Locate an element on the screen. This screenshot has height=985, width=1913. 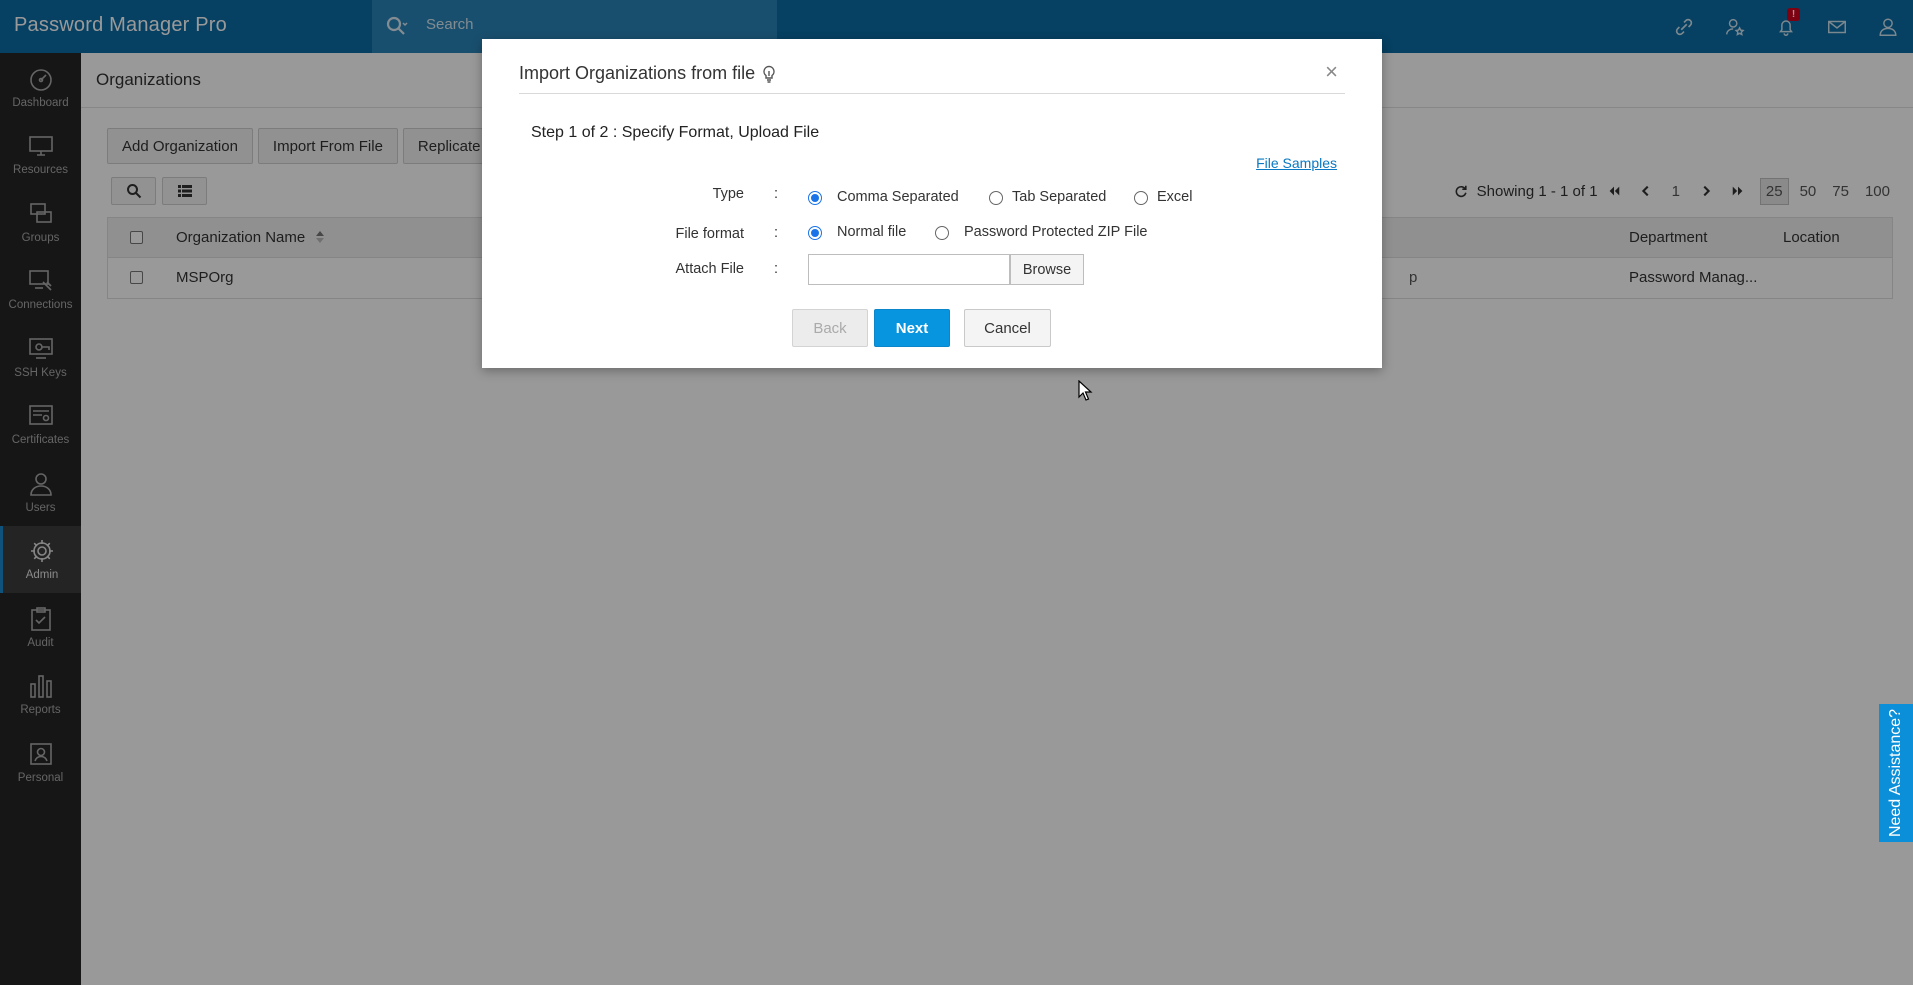
mouse-cursor-icon is located at coordinates (1085, 390).